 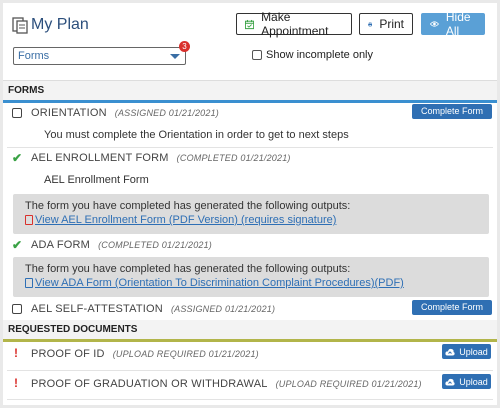 What do you see at coordinates (257, 55) in the screenshot?
I see `show-incomplete-checkbox` at bounding box center [257, 55].